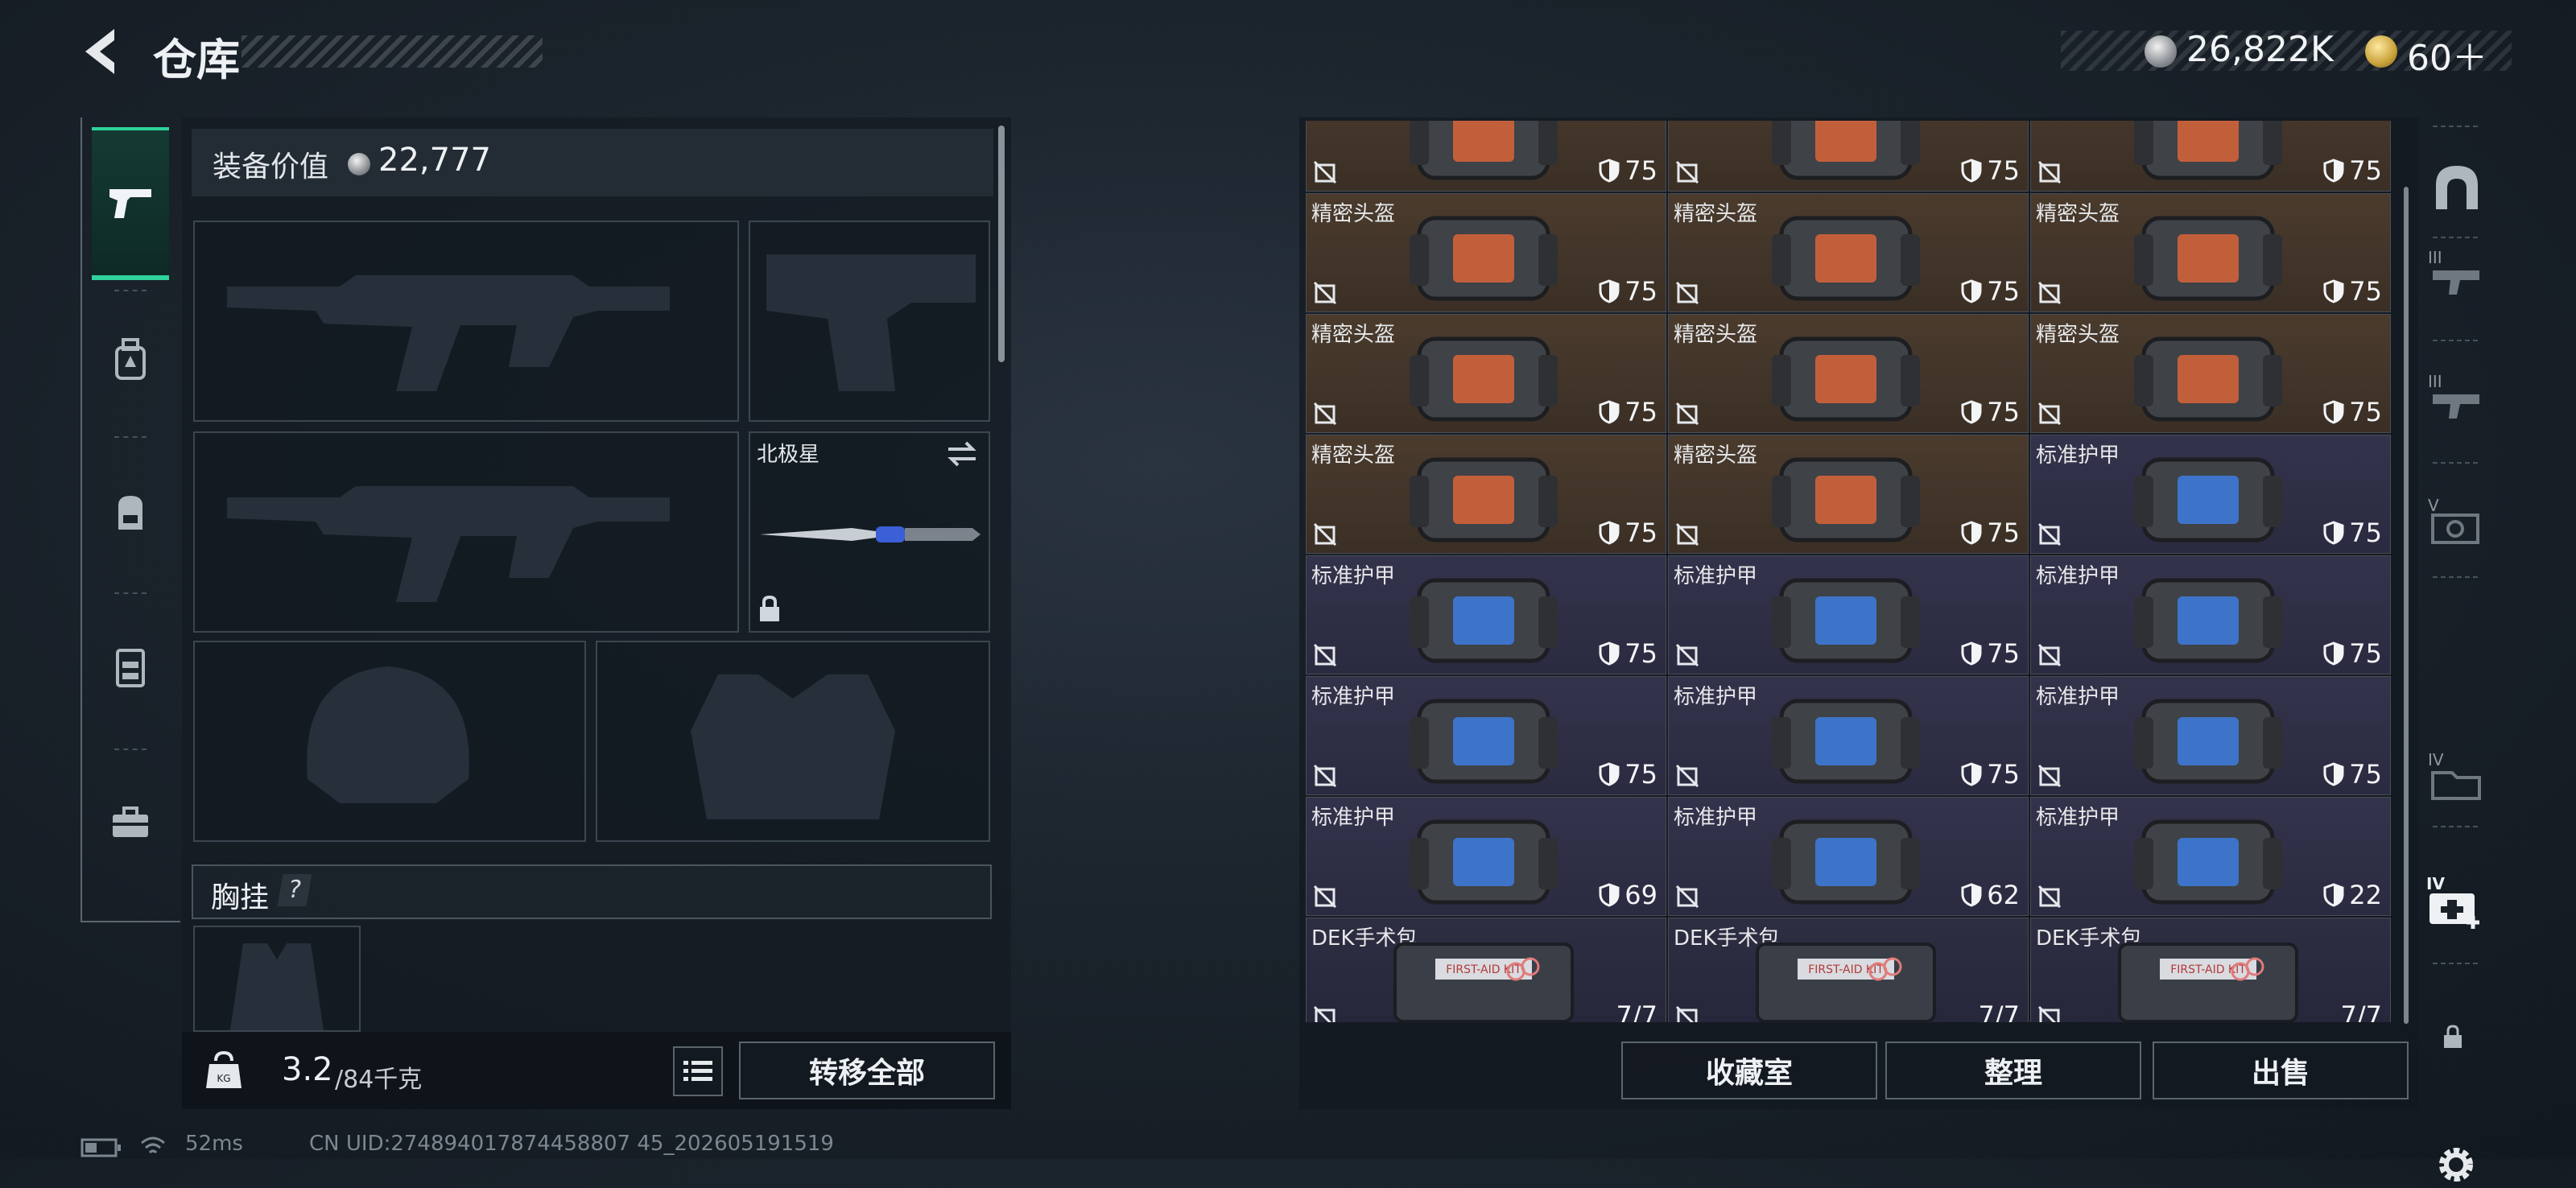 The image size is (2576, 1188). What do you see at coordinates (2381, 51) in the screenshot?
I see `gold-coin-icon` at bounding box center [2381, 51].